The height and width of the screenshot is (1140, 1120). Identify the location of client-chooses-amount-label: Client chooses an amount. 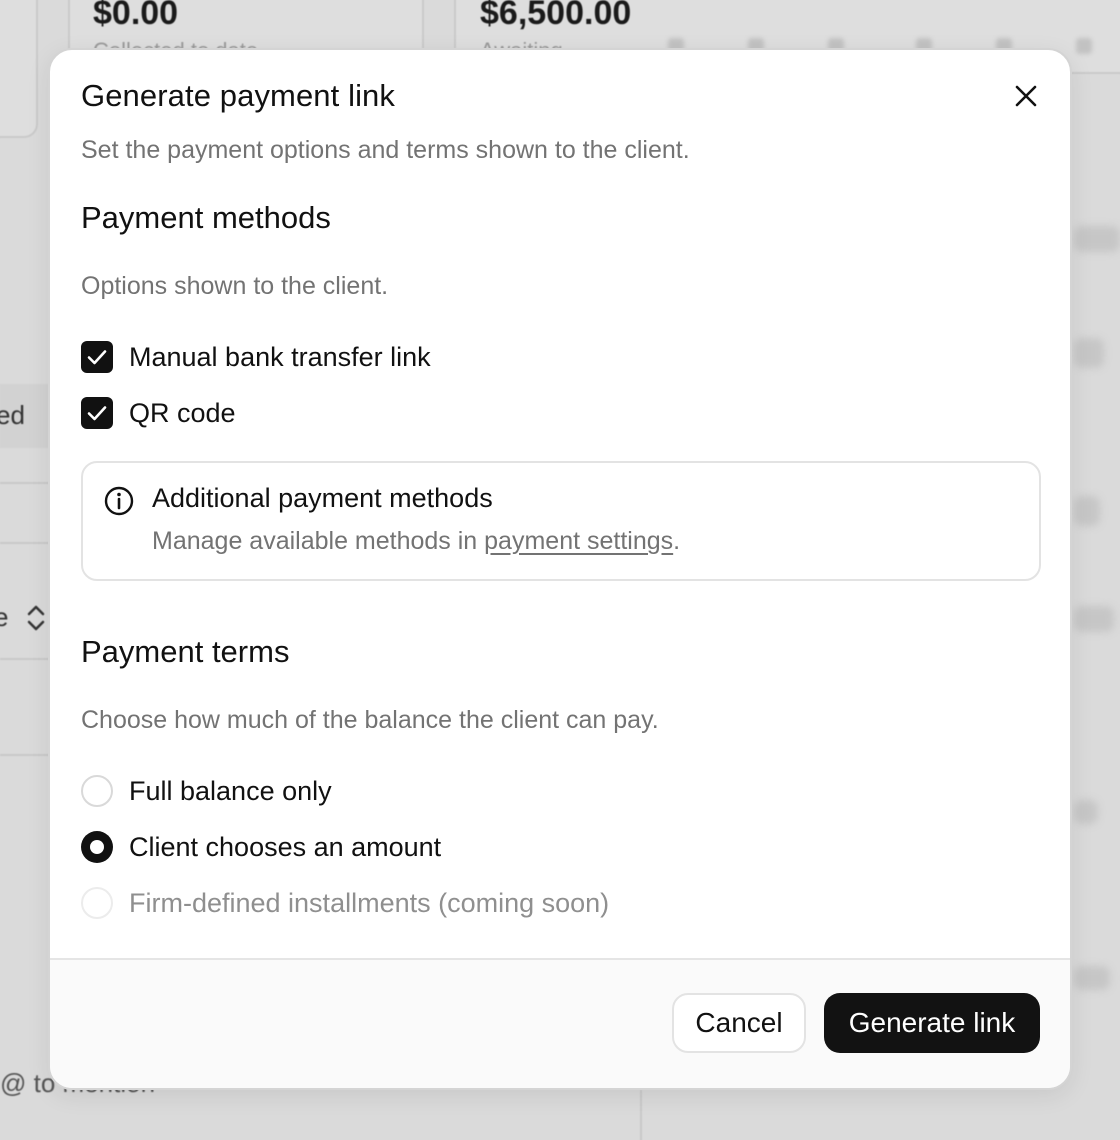
(285, 846).